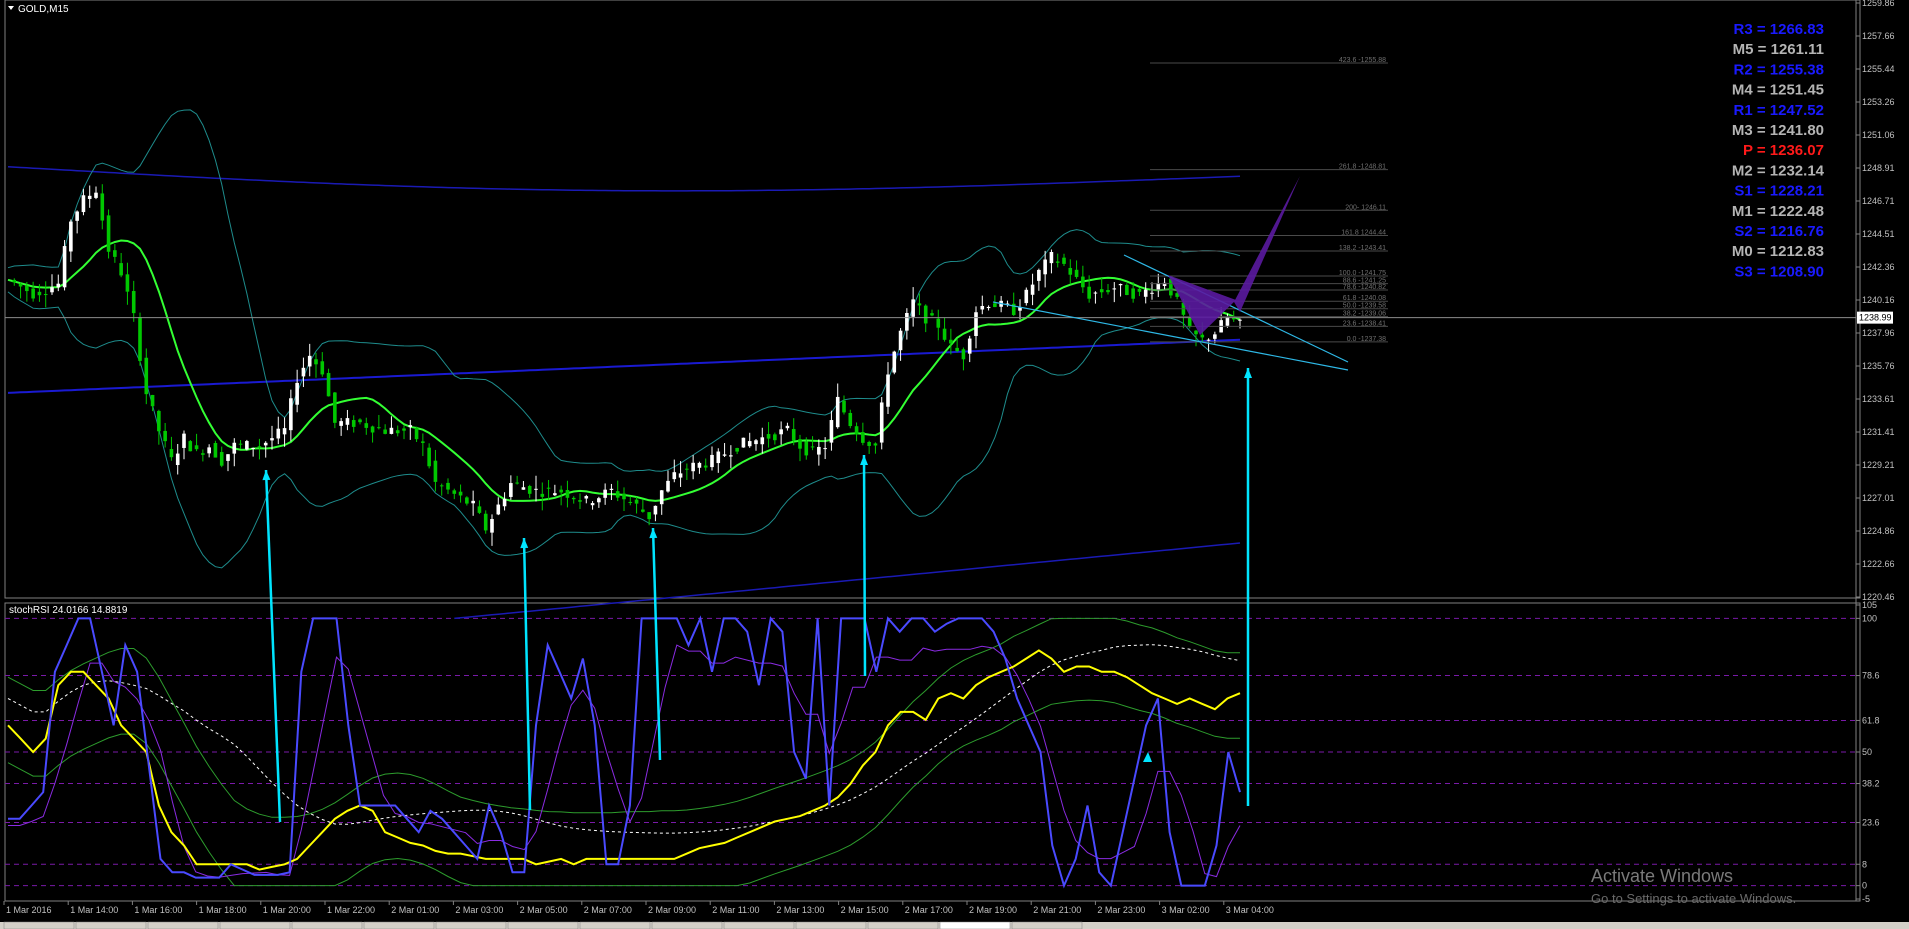 Image resolution: width=1909 pixels, height=929 pixels. Describe the element at coordinates (1878, 399) in the screenshot. I see `price-tick-label: 1233.61` at that location.